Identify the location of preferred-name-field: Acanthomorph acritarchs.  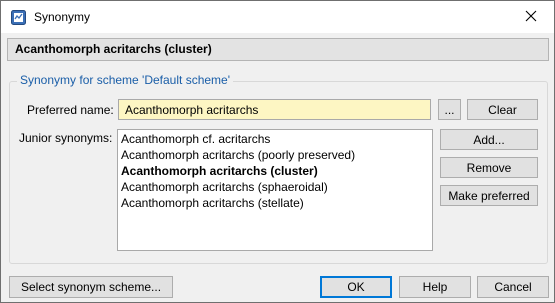
(274, 109).